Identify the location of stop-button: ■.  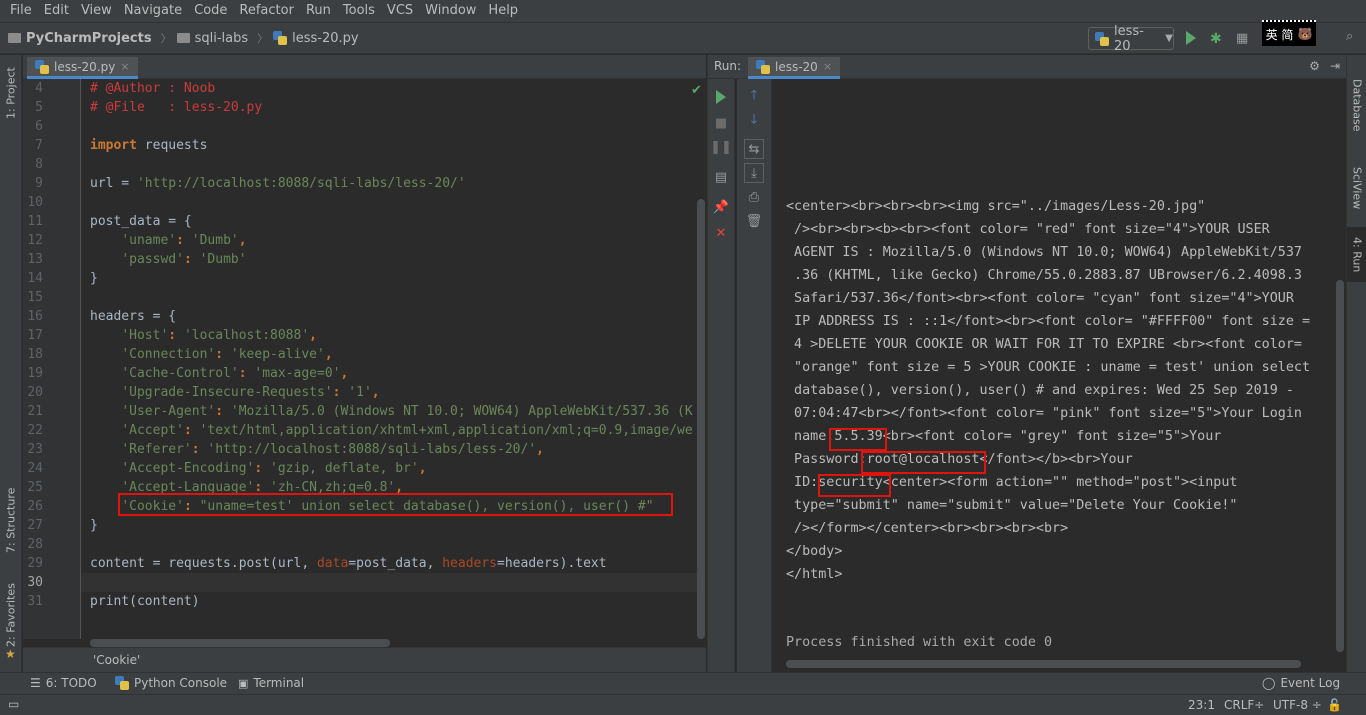
(721, 123).